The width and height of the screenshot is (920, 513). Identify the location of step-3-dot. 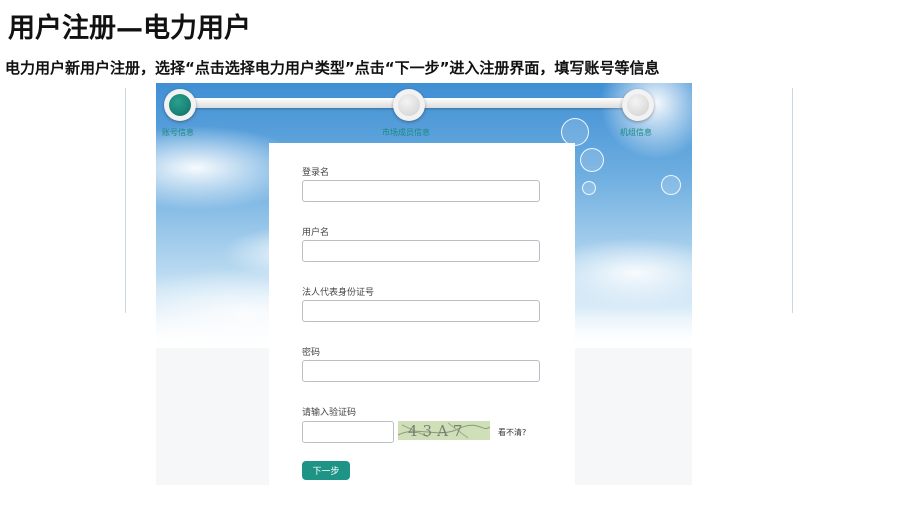
(638, 105).